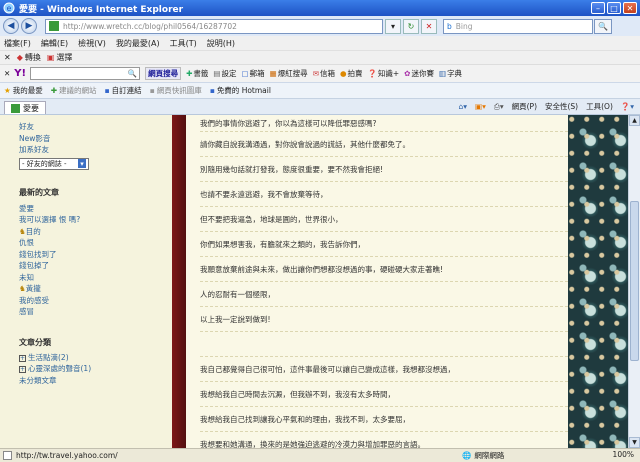 This screenshot has height=462, width=640. I want to click on auction-button: ● 拍賣, so click(351, 73).